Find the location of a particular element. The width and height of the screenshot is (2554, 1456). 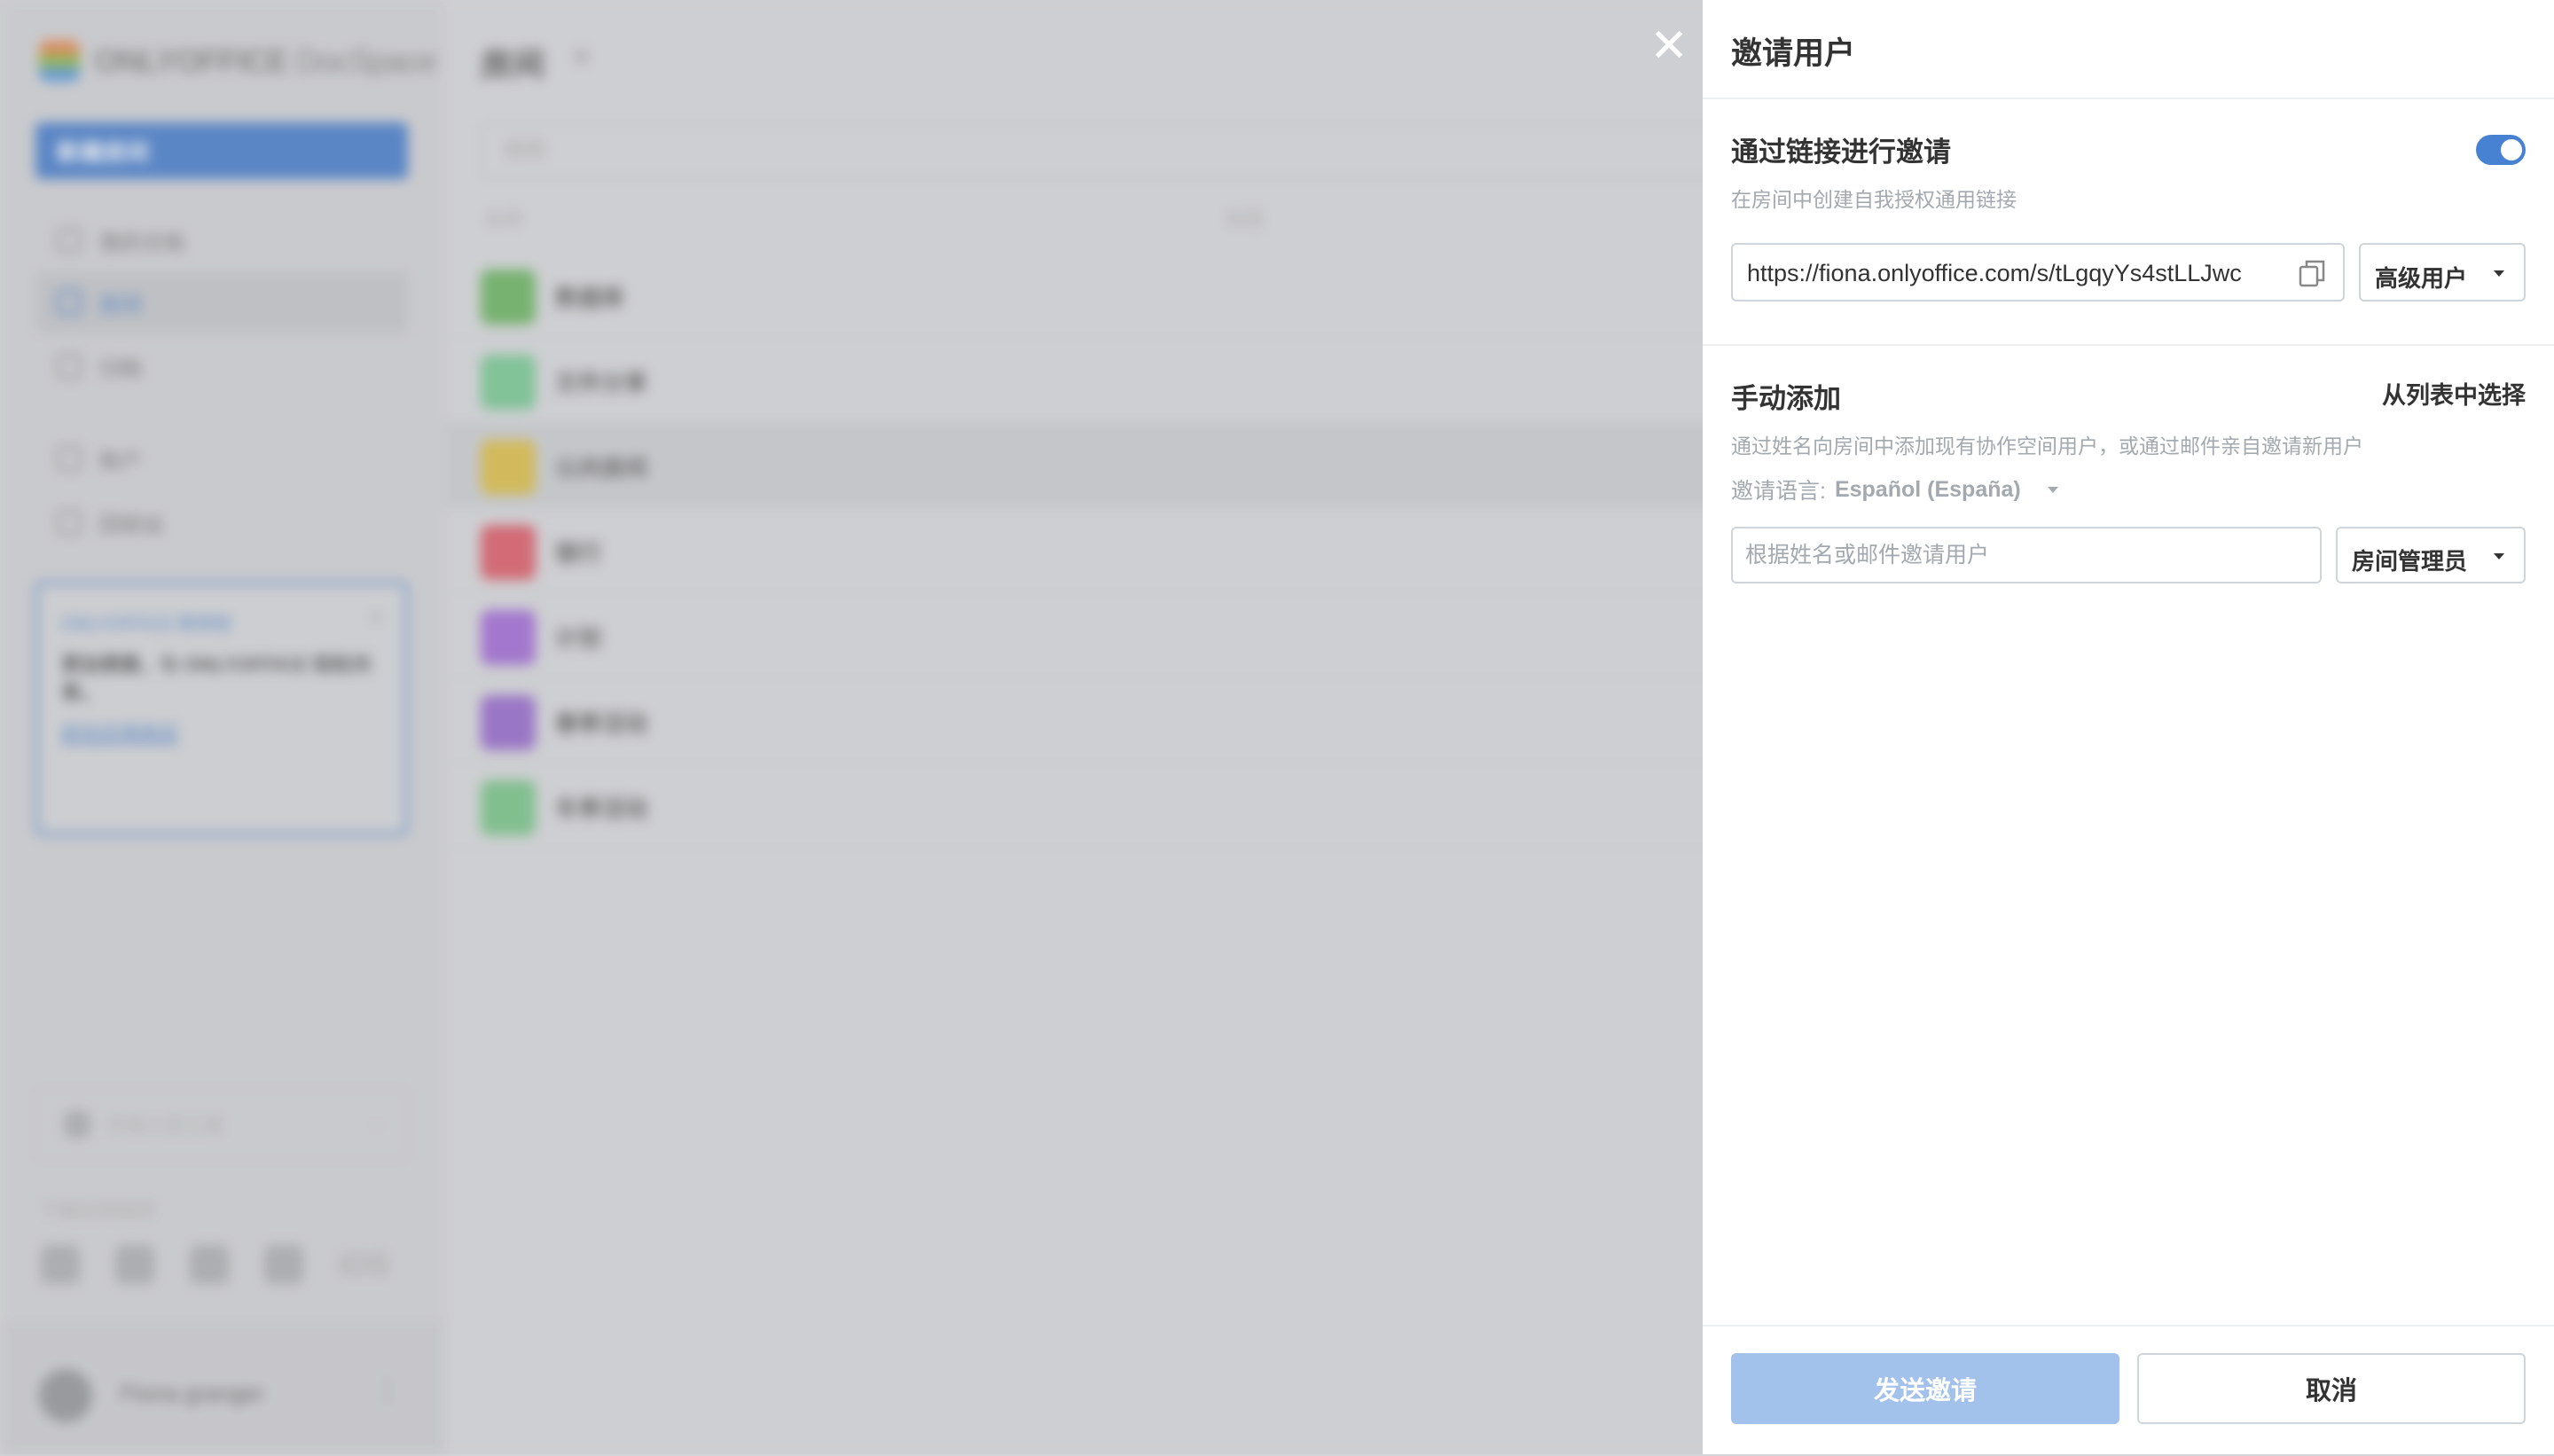

role-dropdown: 房间管理员 is located at coordinates (2431, 555).